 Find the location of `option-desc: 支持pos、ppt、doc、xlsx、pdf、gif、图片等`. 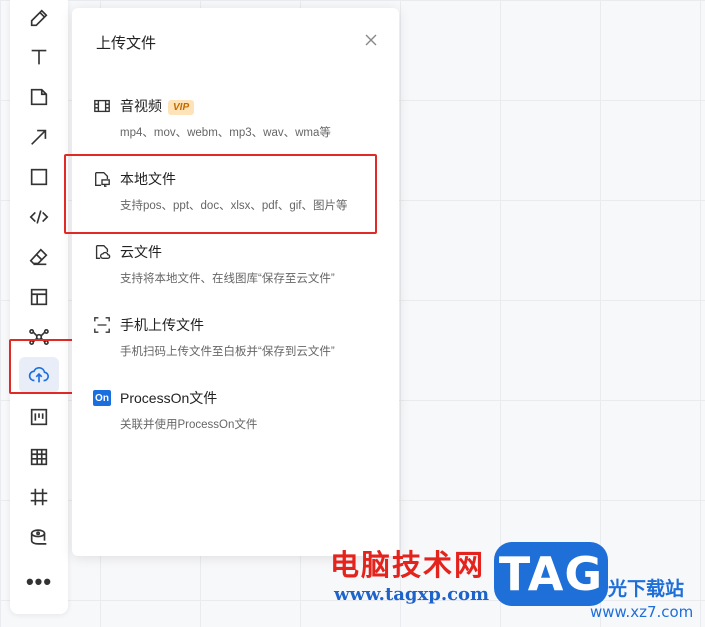

option-desc: 支持pos、ppt、doc、xlsx、pdf、gif、图片等 is located at coordinates (234, 206).